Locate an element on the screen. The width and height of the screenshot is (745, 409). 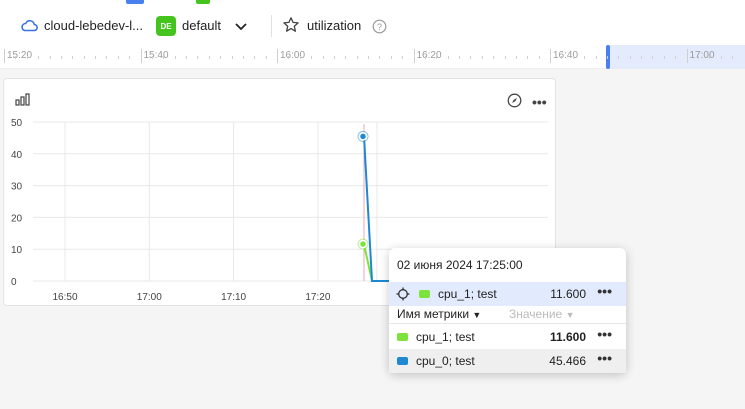
tooltip-row: cpu_1; test 11.600 ••• is located at coordinates (507, 337).